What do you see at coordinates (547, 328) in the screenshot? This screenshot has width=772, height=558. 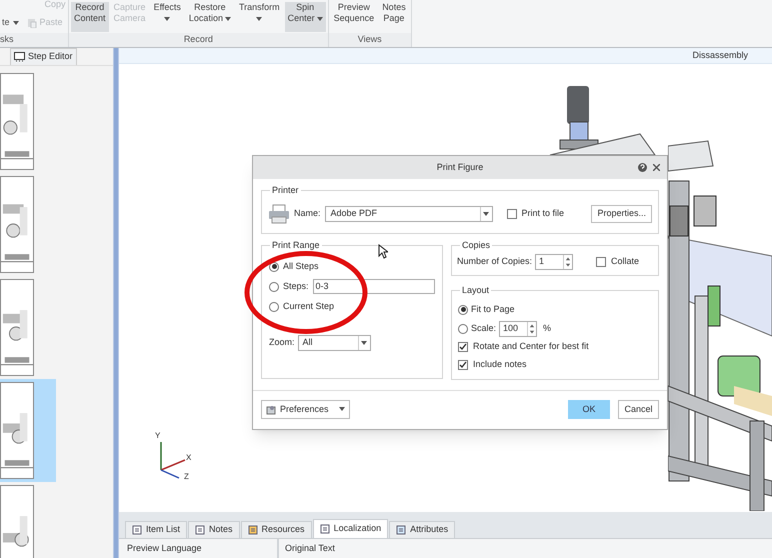 I see `unit-label: %` at bounding box center [547, 328].